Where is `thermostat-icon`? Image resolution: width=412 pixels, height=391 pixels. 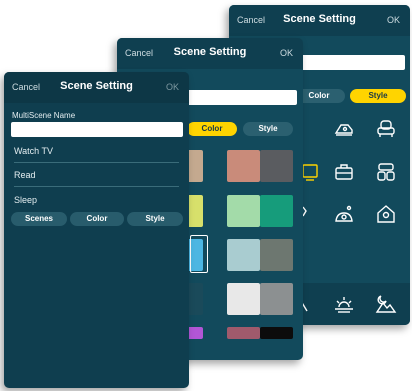
thermostat-icon is located at coordinates (344, 129).